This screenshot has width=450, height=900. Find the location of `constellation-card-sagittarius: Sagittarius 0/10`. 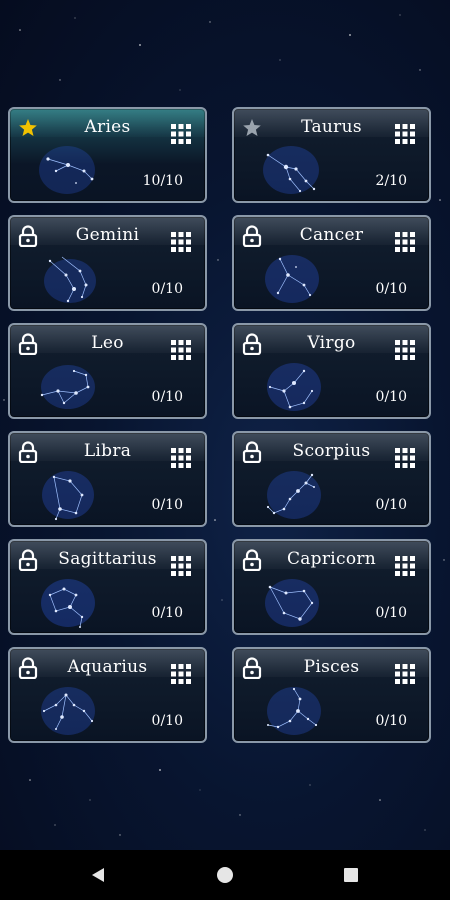

constellation-card-sagittarius: Sagittarius 0/10 is located at coordinates (107, 587).